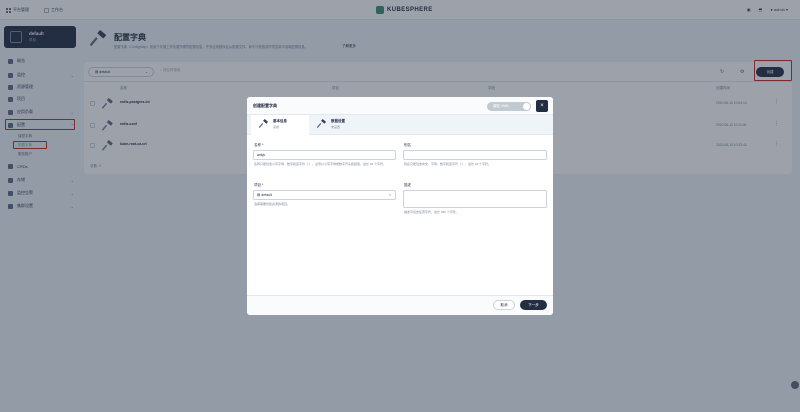 The image size is (800, 412). What do you see at coordinates (400, 305) in the screenshot?
I see `dialog-footer: 取消 下一步` at bounding box center [400, 305].